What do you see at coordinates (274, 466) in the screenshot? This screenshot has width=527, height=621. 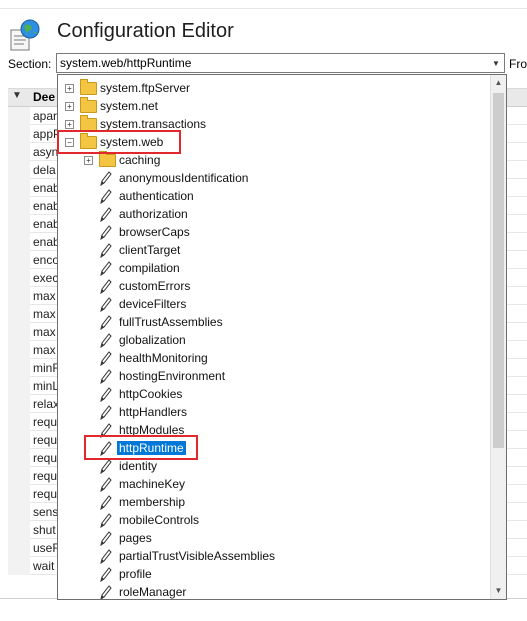 I see `tree-node-identity: identity` at bounding box center [274, 466].